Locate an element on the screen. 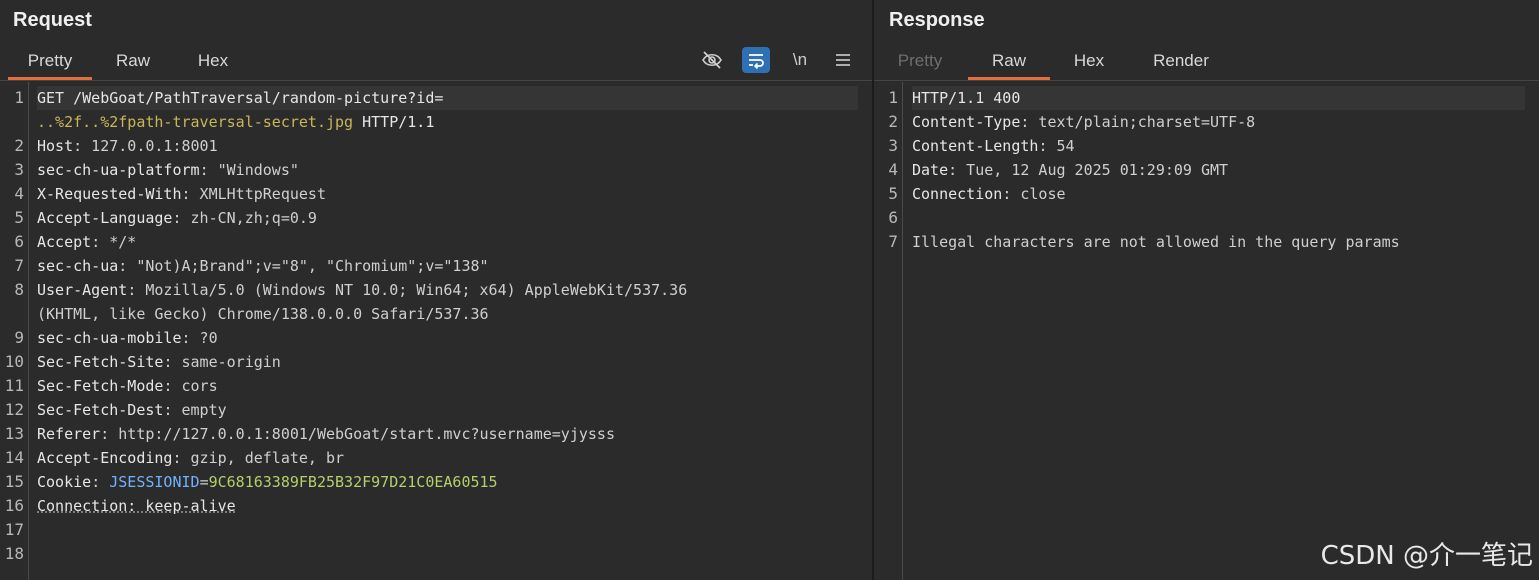  response-line: Content-Length: 54 is located at coordinates (1218, 146).